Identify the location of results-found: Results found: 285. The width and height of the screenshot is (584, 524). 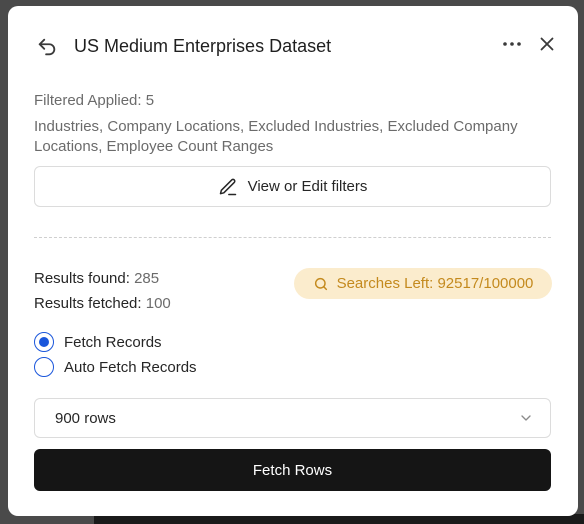
(96, 278).